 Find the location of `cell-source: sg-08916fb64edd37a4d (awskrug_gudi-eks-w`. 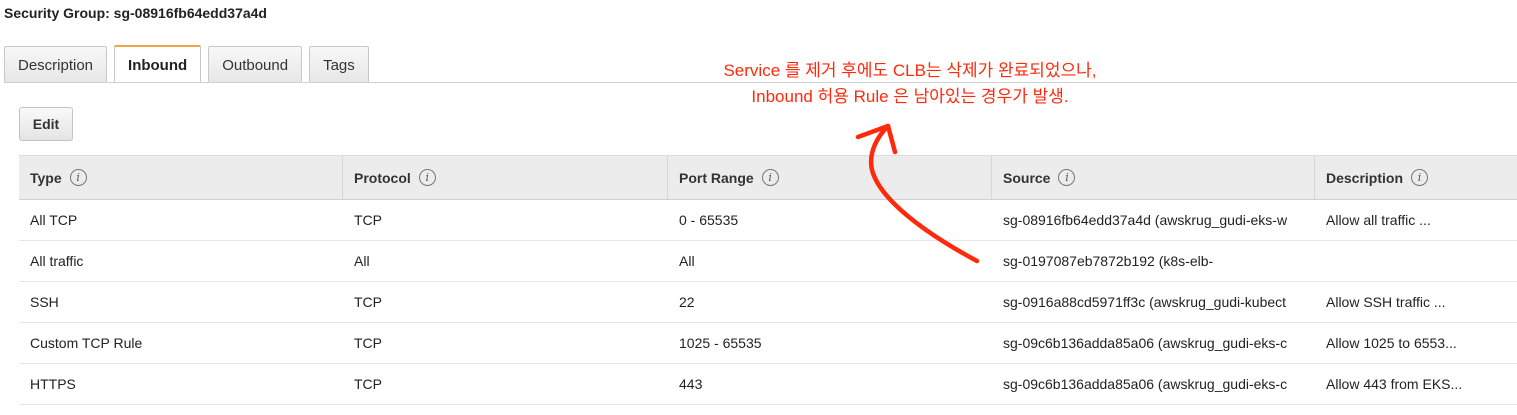

cell-source: sg-08916fb64edd37a4d (awskrug_gudi-eks-w is located at coordinates (1145, 220).